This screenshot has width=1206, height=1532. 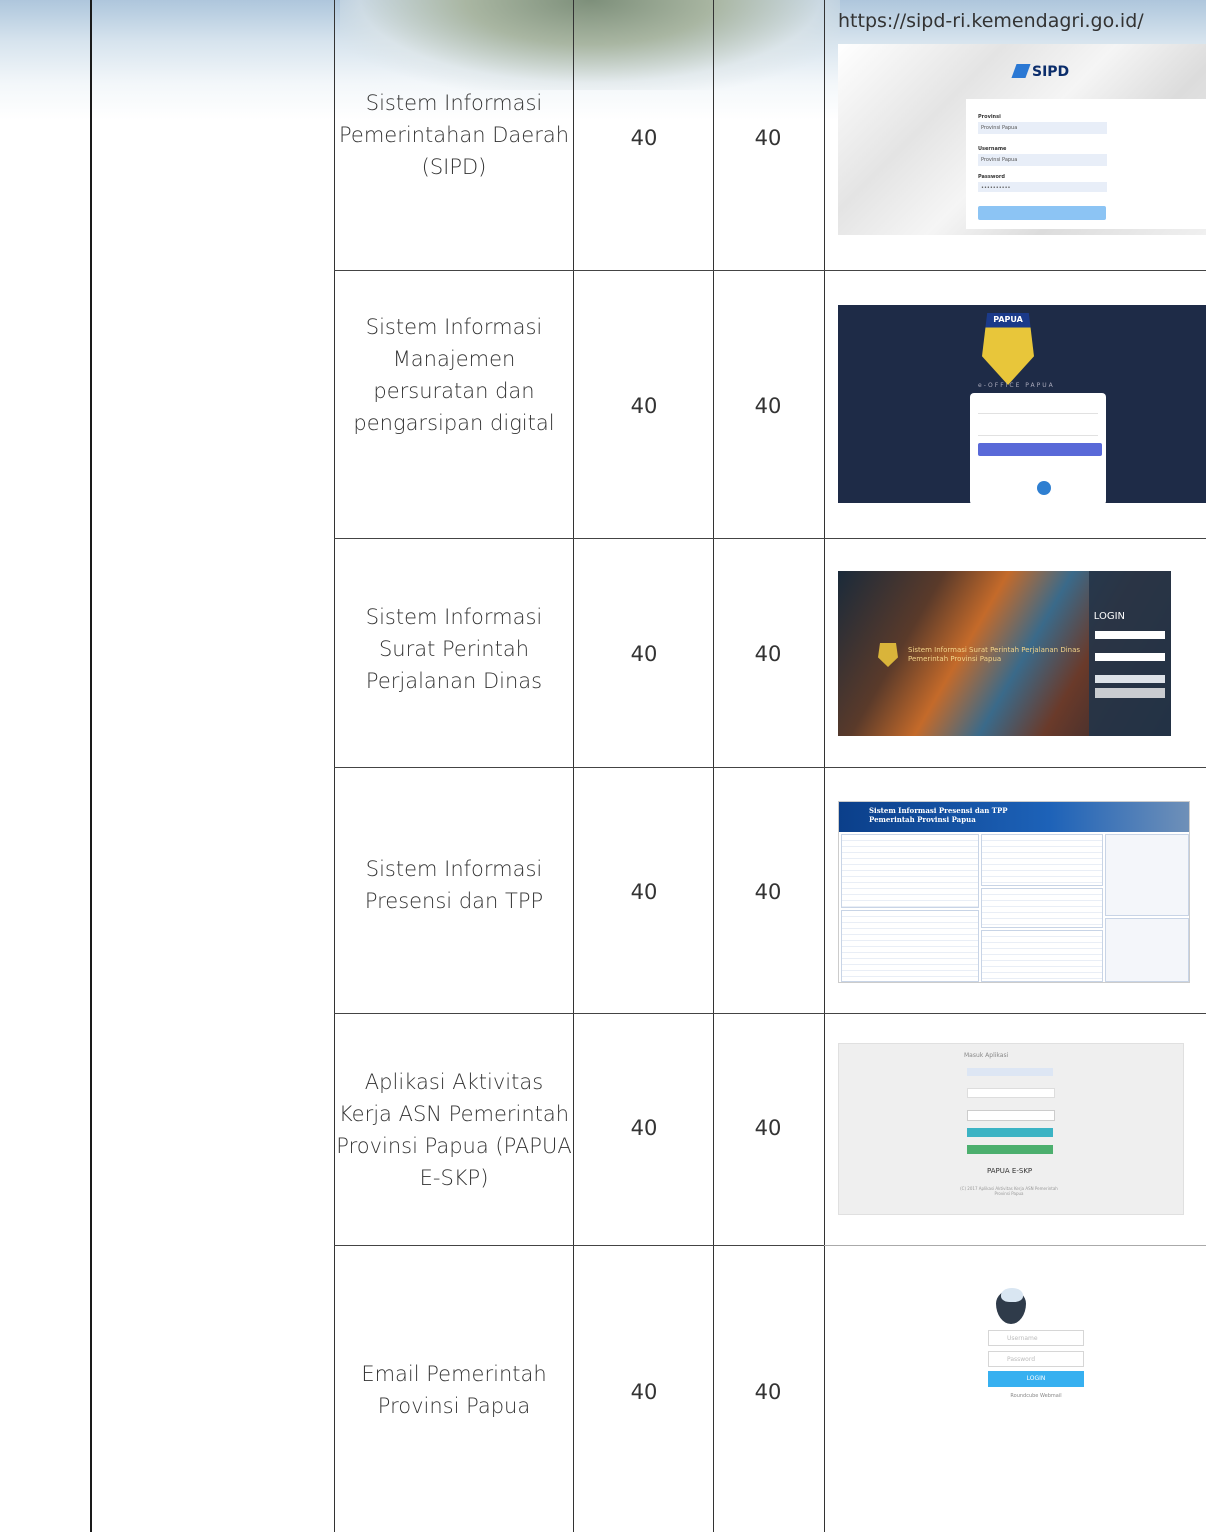 I want to click on login-nip-panel, so click(x=1147, y=950).